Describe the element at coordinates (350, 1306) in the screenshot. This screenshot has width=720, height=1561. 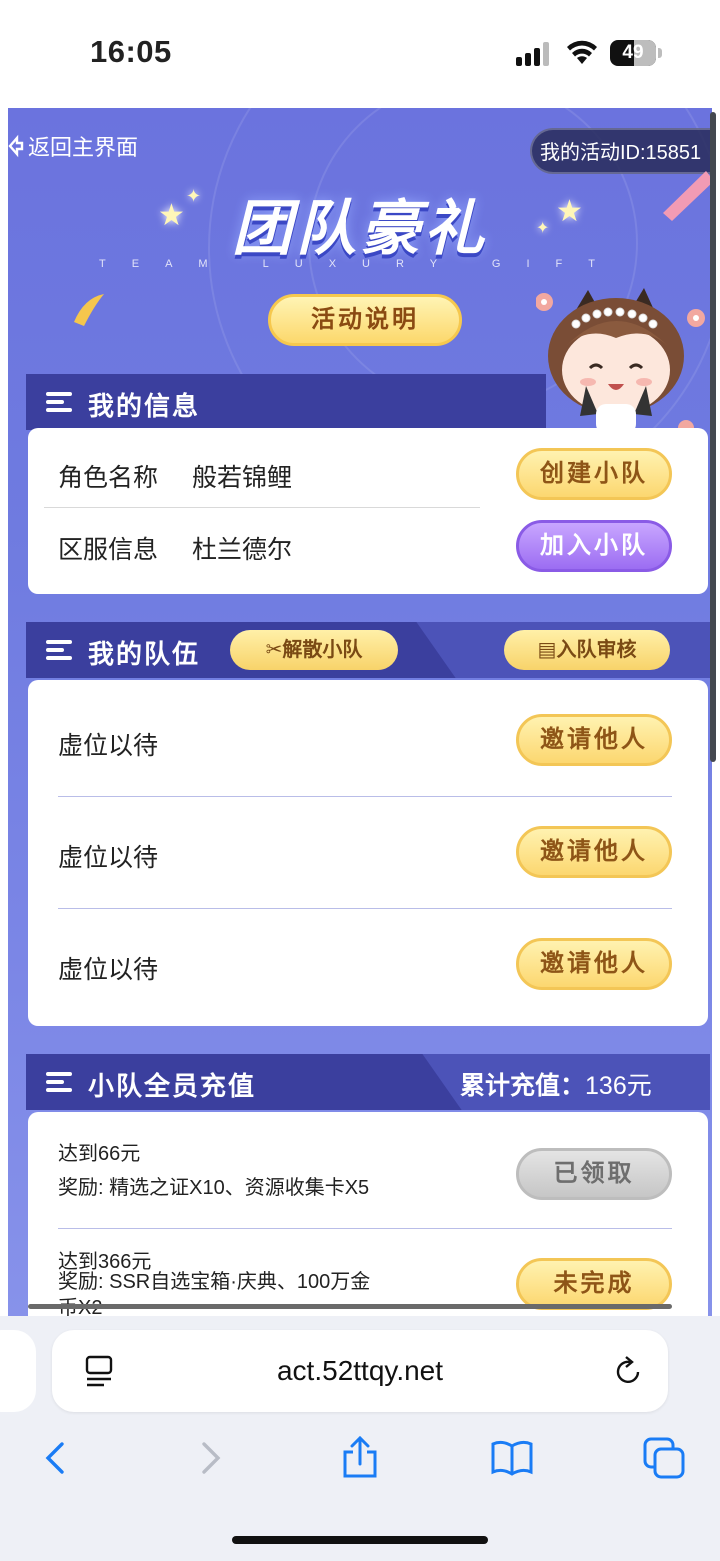
I see `horizontal-scrollbar` at that location.